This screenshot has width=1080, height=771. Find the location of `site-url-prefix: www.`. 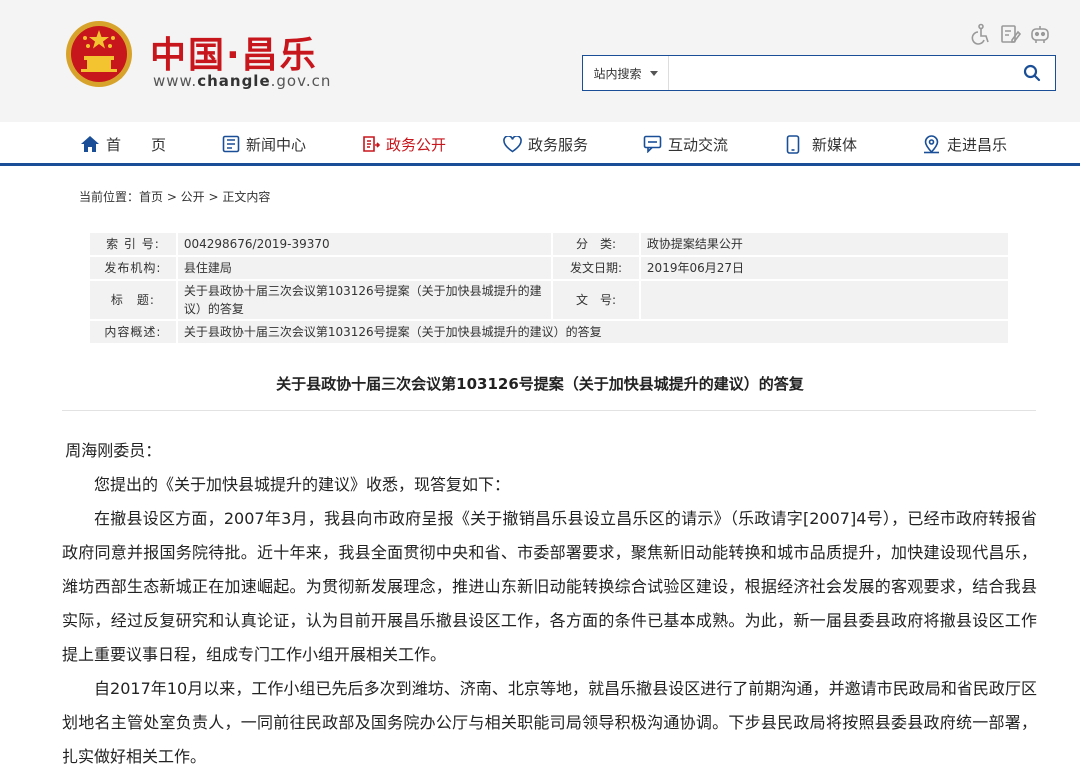

site-url-prefix: www. is located at coordinates (175, 81).